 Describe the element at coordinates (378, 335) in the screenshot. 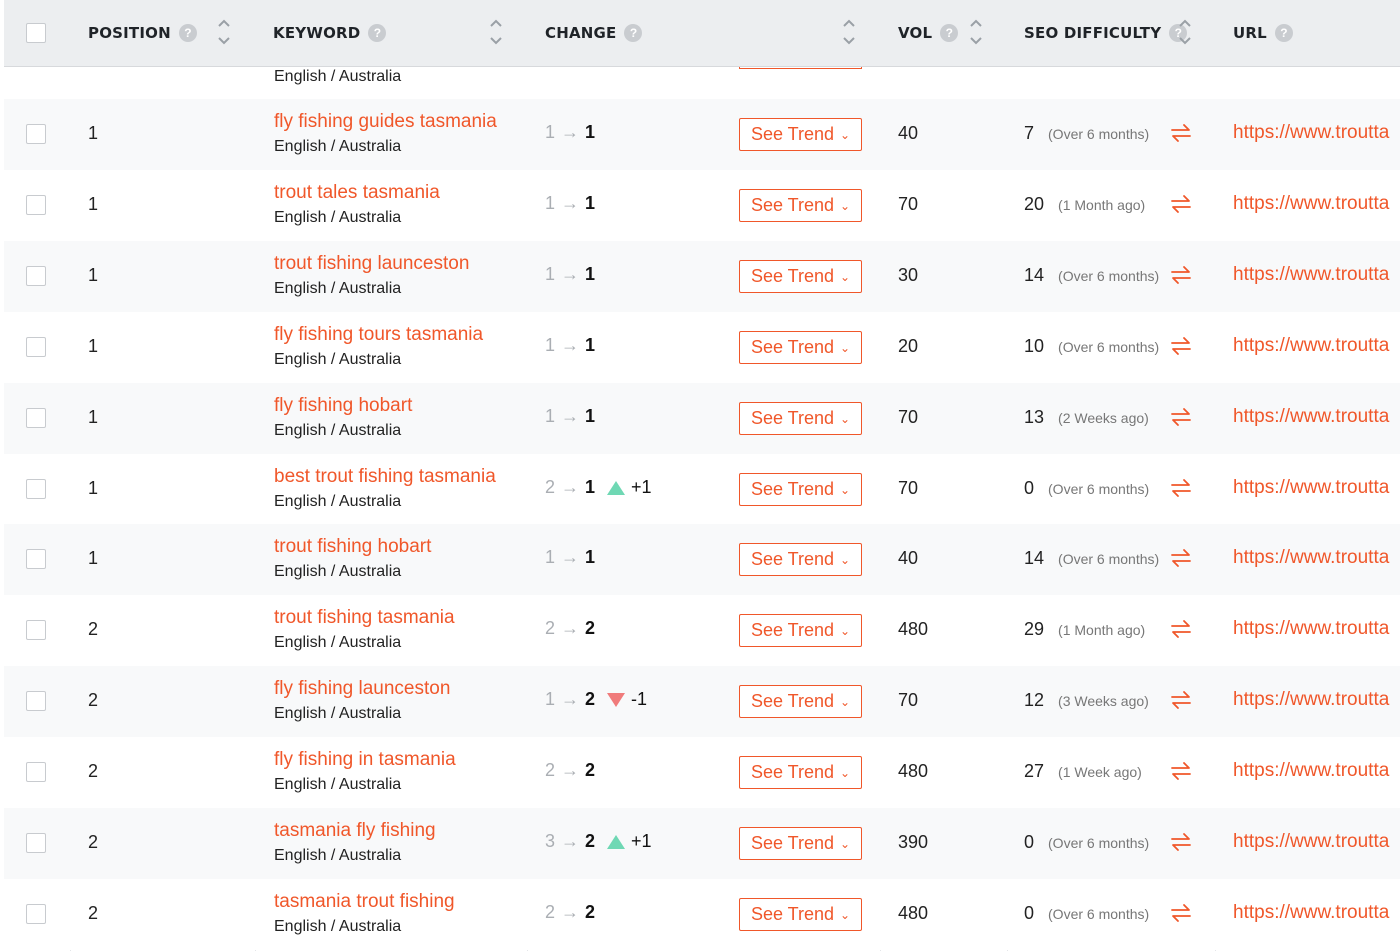

I see `keyword-link: fly fishing tours tasmania` at that location.